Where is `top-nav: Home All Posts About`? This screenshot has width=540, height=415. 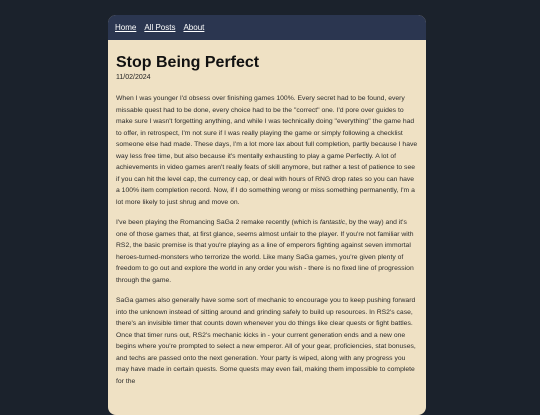
top-nav: Home All Posts About is located at coordinates (267, 27).